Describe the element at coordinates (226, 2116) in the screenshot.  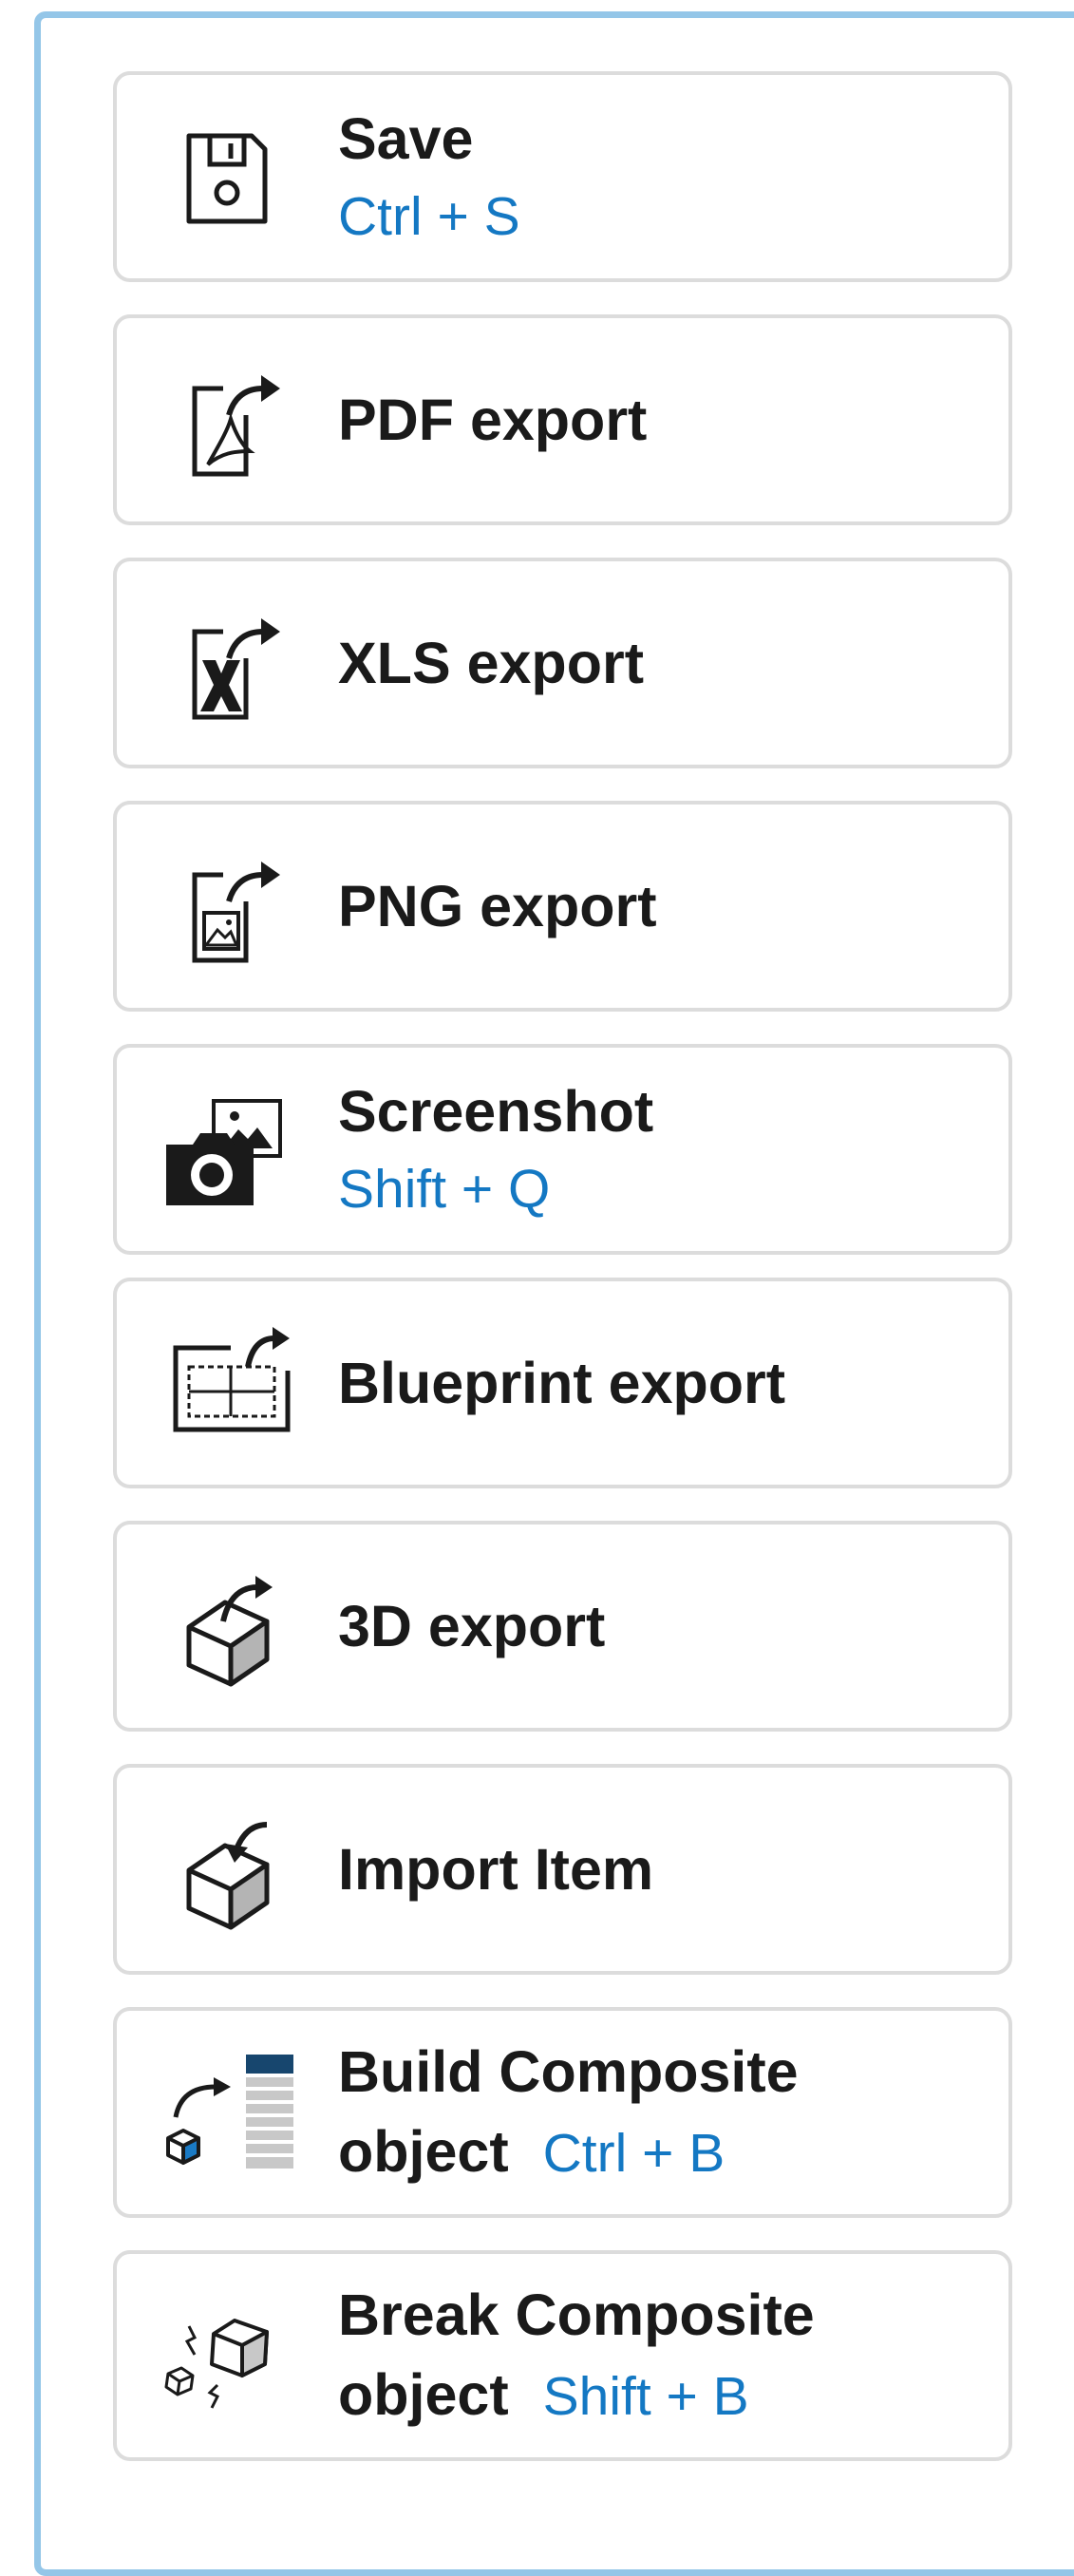
I see `build-composite-icon` at that location.